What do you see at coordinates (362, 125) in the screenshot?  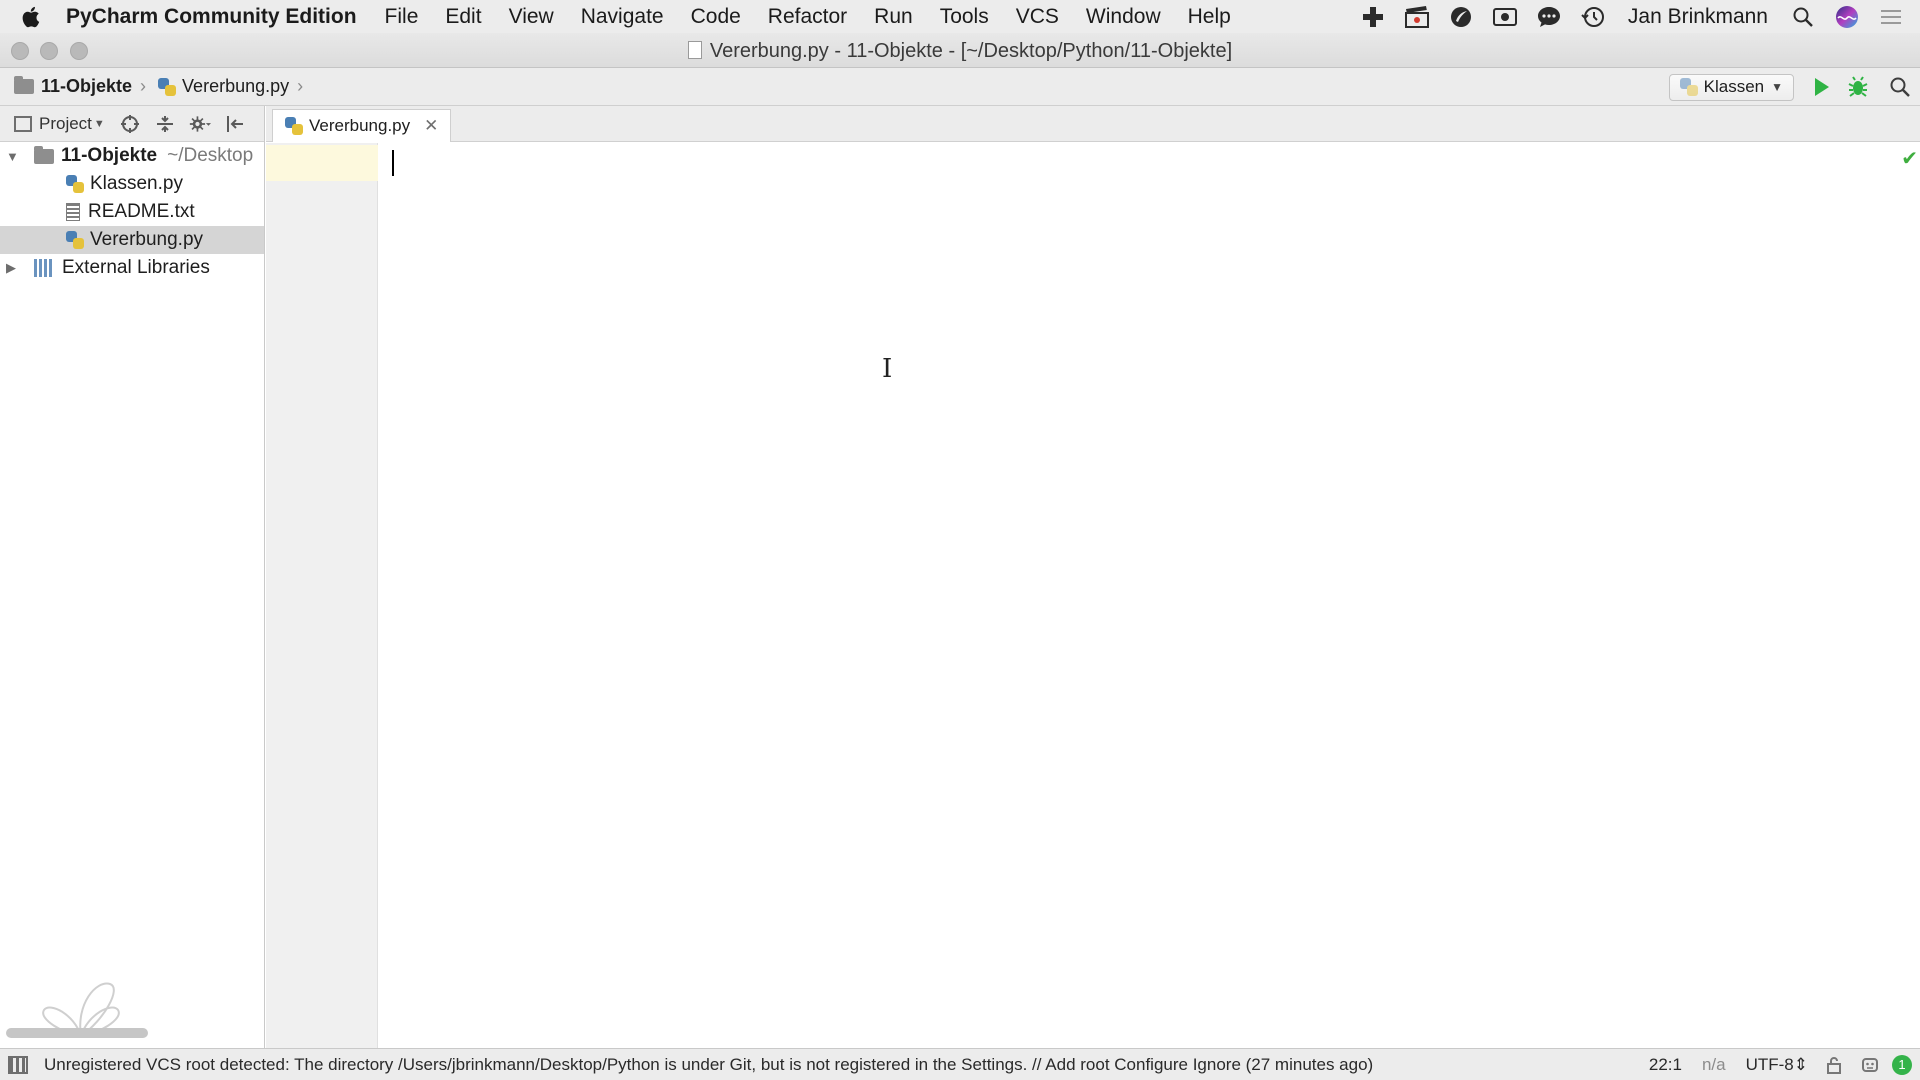 I see `editor-tab-vererbung: Vererbung.py ✕` at bounding box center [362, 125].